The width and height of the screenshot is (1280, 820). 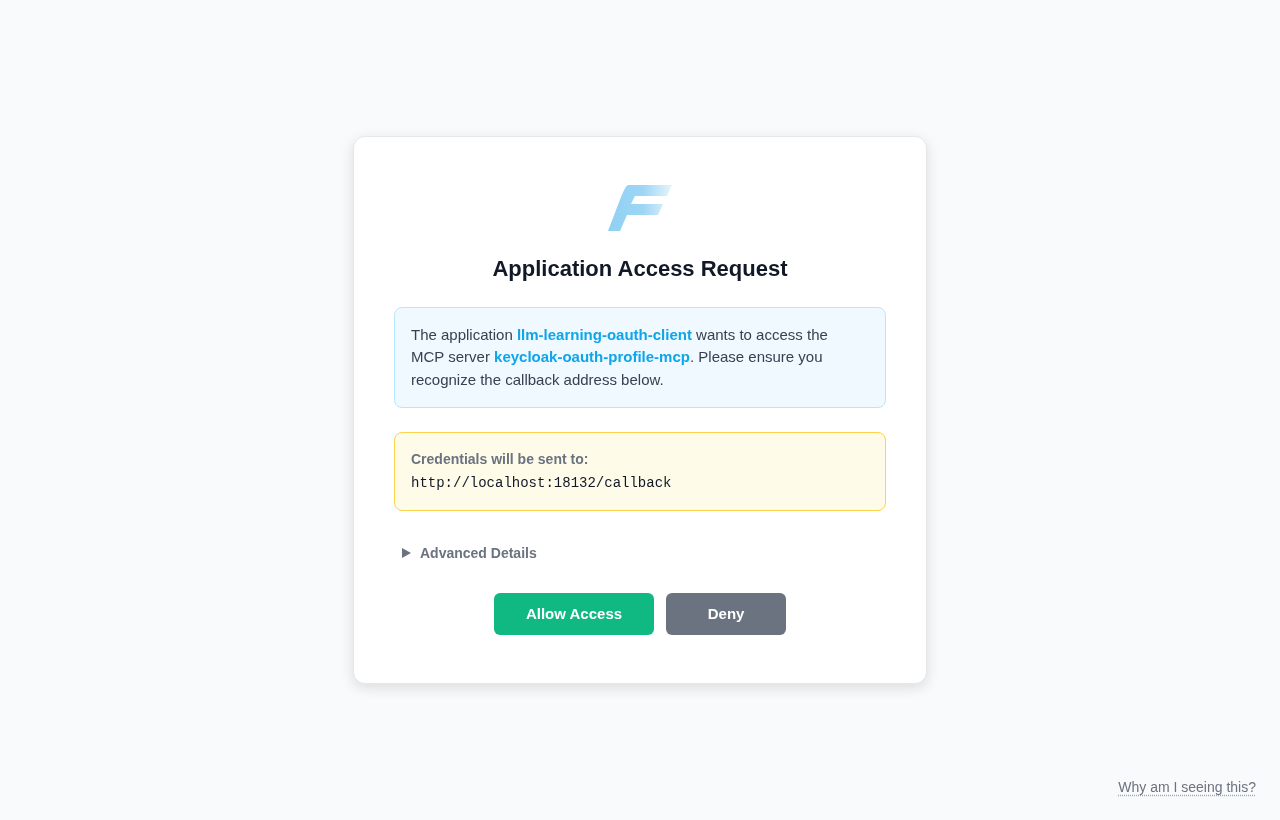 I want to click on advanced-details-toggle: Advanced Details, so click(x=469, y=553).